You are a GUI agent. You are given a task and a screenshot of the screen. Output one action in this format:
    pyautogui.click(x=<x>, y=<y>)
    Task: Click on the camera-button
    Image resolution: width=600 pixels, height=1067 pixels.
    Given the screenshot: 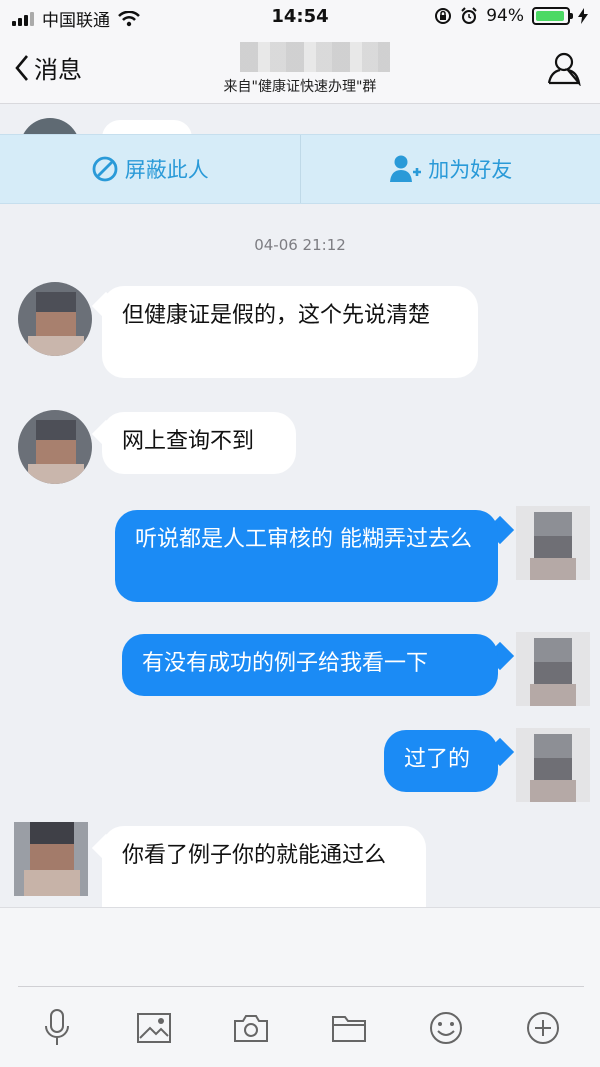 What is the action you would take?
    pyautogui.click(x=251, y=1028)
    